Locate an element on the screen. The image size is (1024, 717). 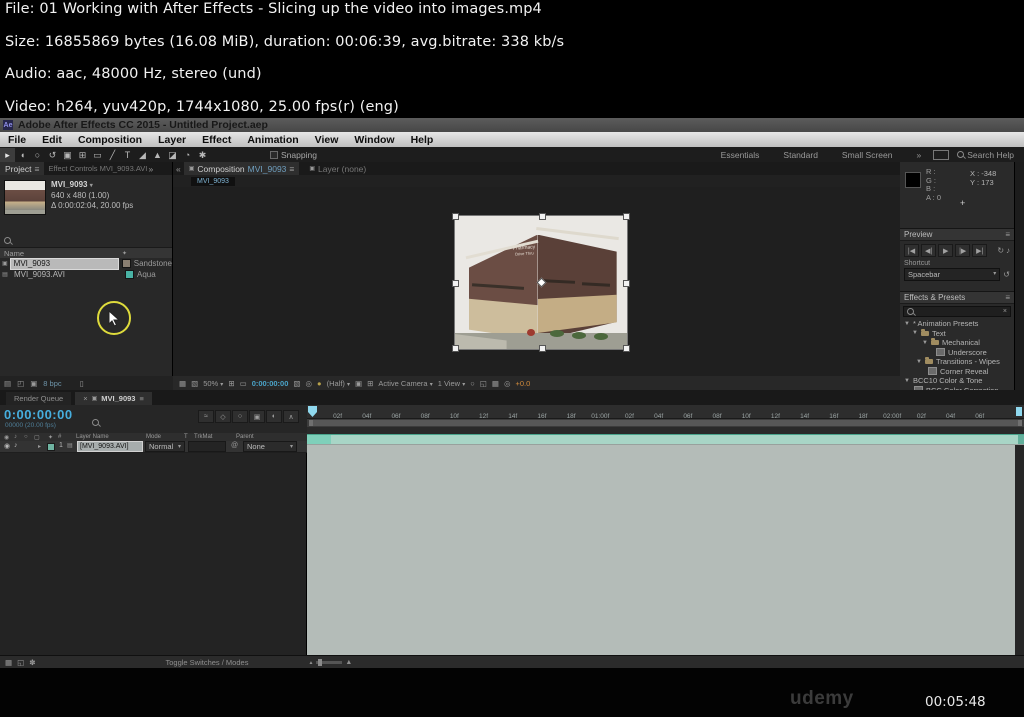
tab-effect-controls: Effect Controls MVI_9093.AVI is located at coordinates (96, 168).